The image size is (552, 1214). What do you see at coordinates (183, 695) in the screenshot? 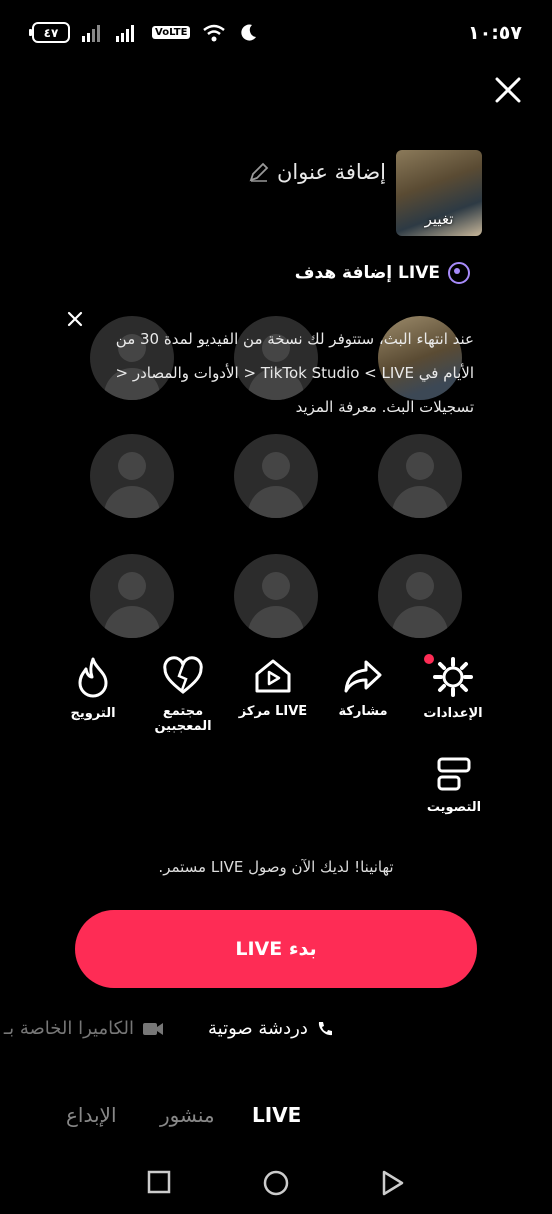
I see `fan-club-button: مجتمع المعجبين` at bounding box center [183, 695].